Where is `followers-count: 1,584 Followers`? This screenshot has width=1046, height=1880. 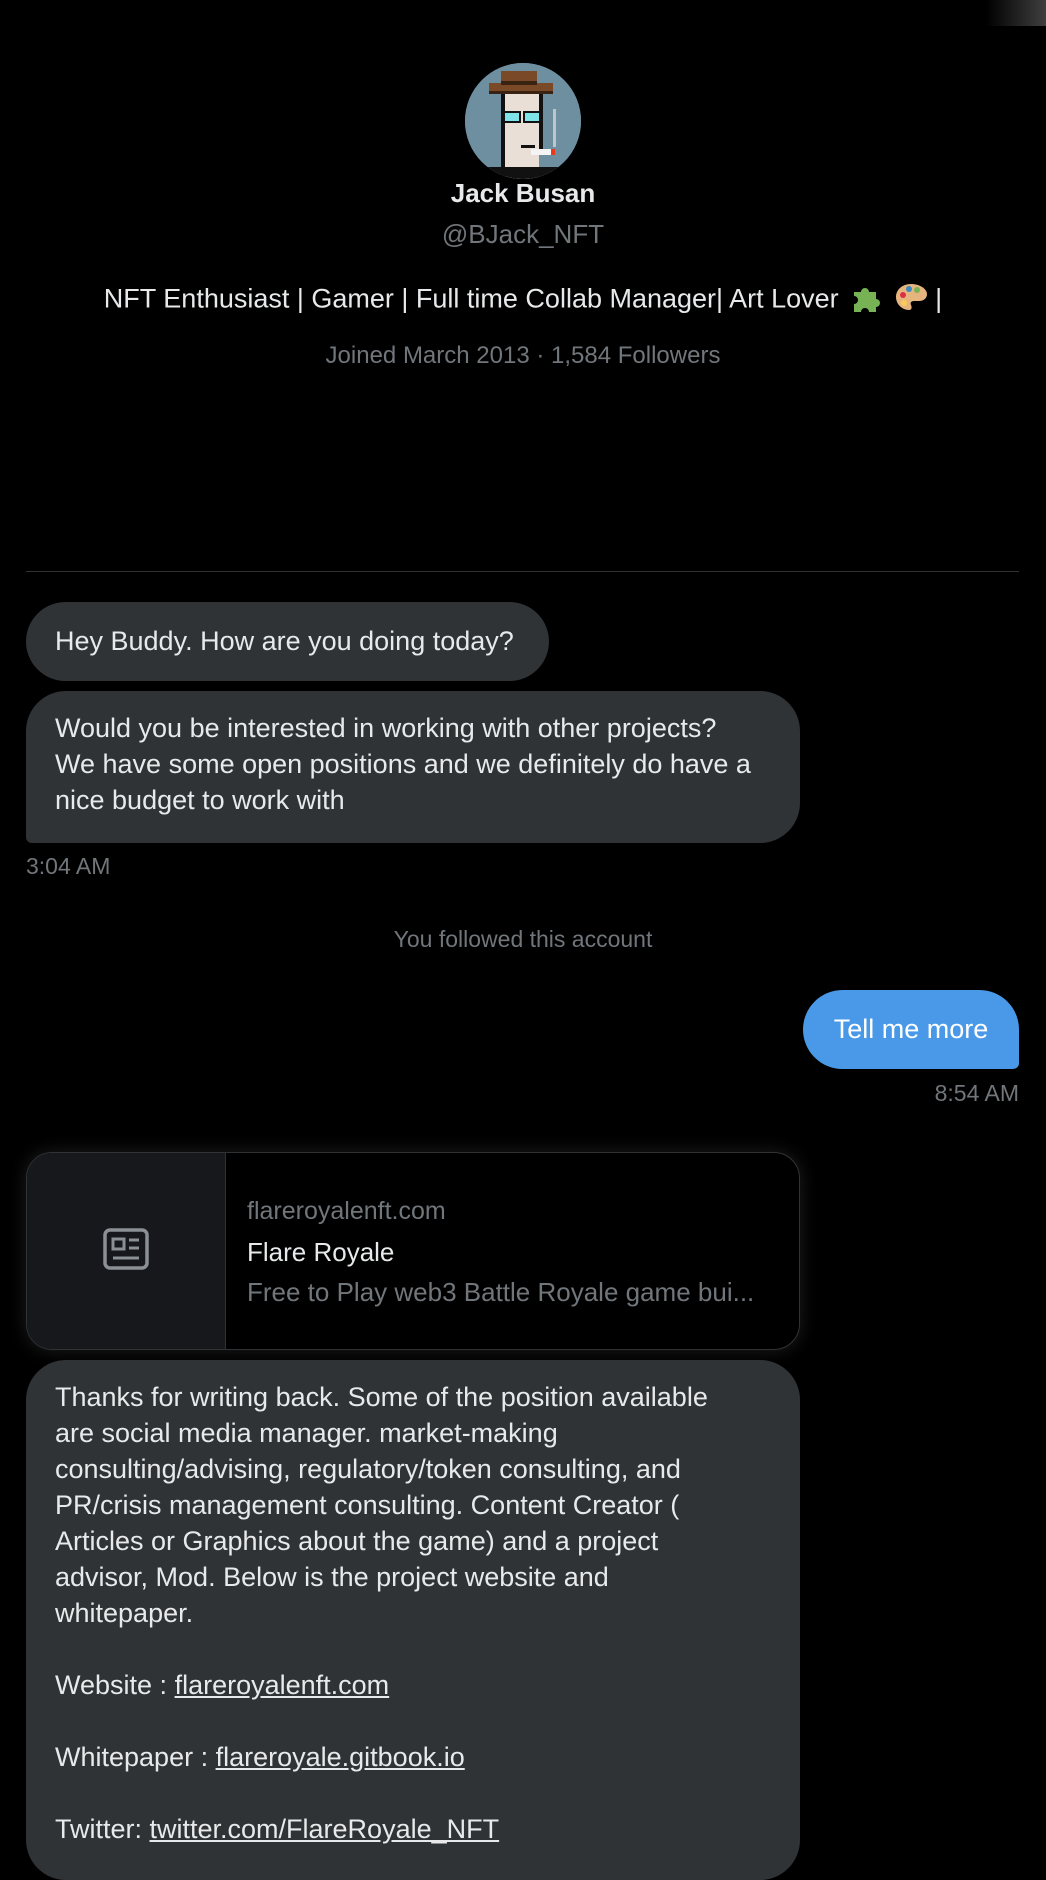
followers-count: 1,584 Followers is located at coordinates (635, 355).